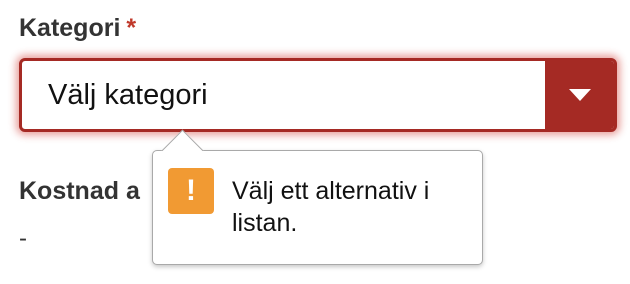  What do you see at coordinates (191, 191) in the screenshot?
I see `exclamation-warning-icon: !` at bounding box center [191, 191].